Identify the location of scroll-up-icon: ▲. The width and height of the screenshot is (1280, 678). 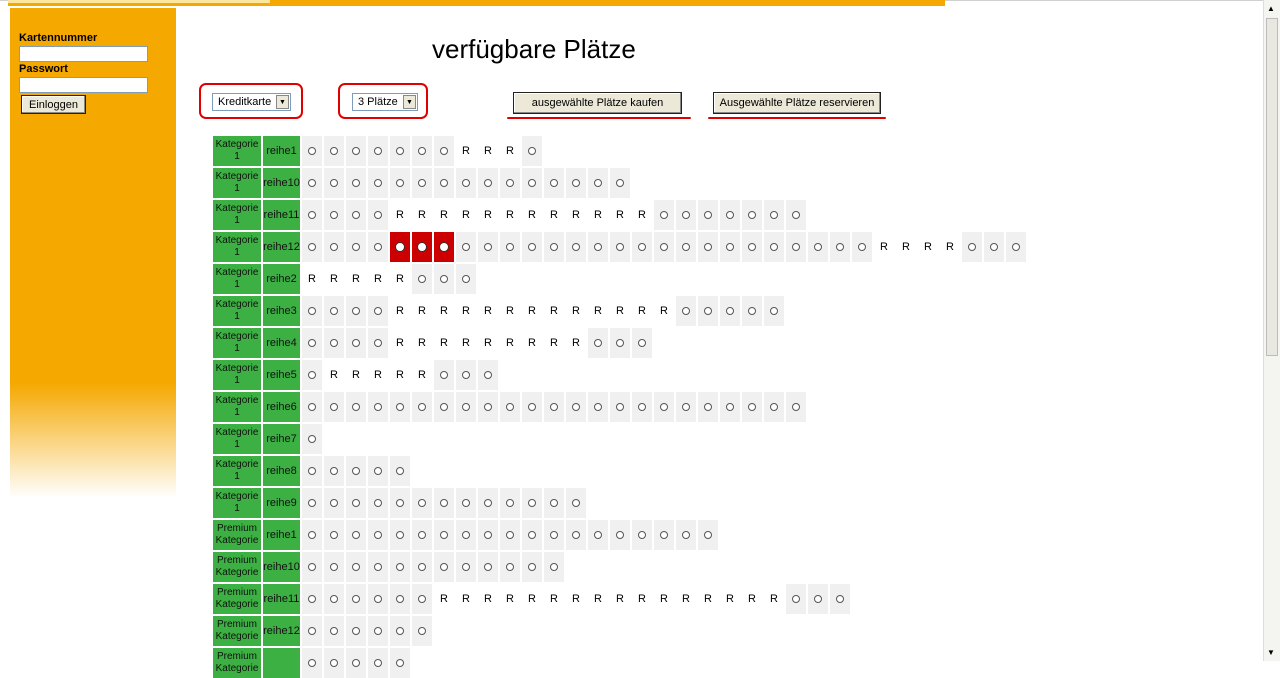
(1271, 8).